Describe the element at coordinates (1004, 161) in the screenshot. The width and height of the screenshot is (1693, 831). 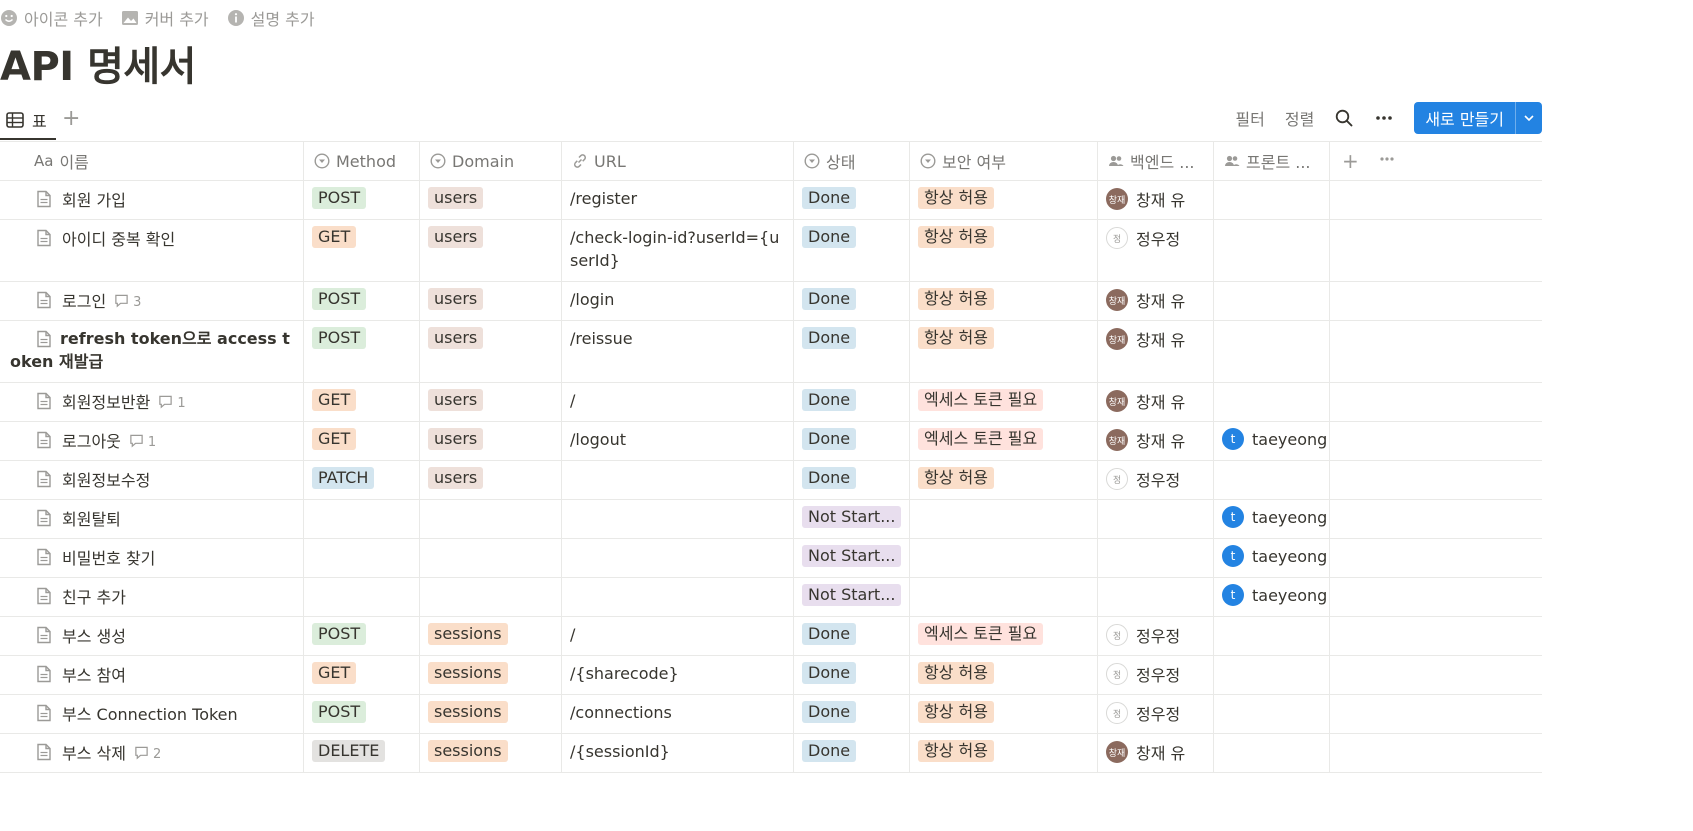
I see `col-header-security: 보안 여부` at that location.